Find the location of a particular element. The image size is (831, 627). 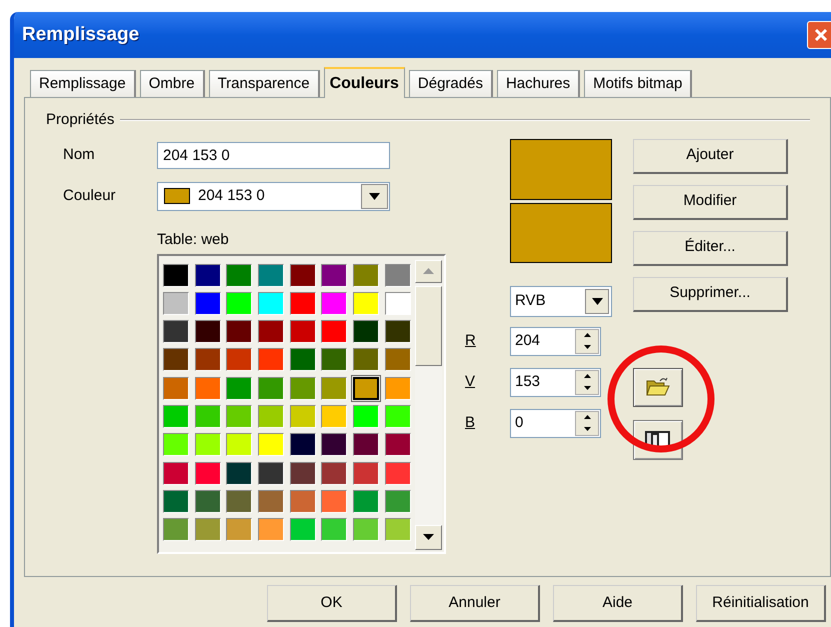

close-button is located at coordinates (819, 35).